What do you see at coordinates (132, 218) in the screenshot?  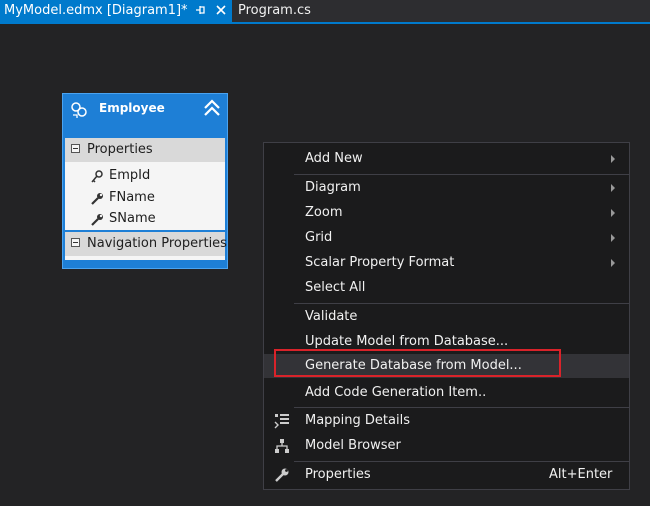 I see `property-name: SName` at bounding box center [132, 218].